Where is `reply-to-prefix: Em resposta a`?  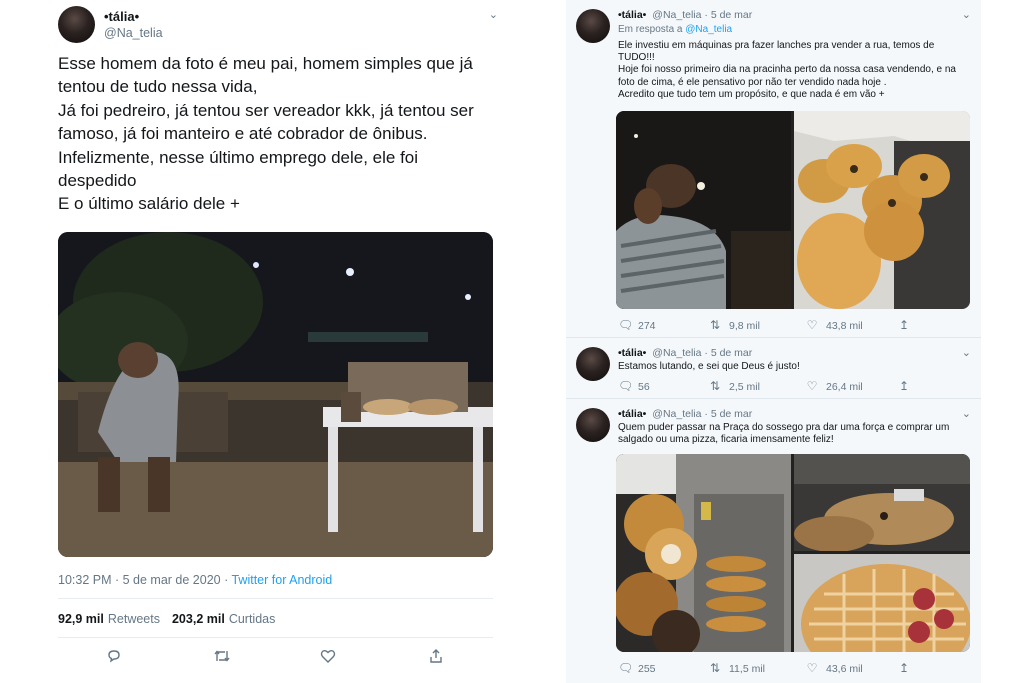 reply-to-prefix: Em resposta a is located at coordinates (652, 29).